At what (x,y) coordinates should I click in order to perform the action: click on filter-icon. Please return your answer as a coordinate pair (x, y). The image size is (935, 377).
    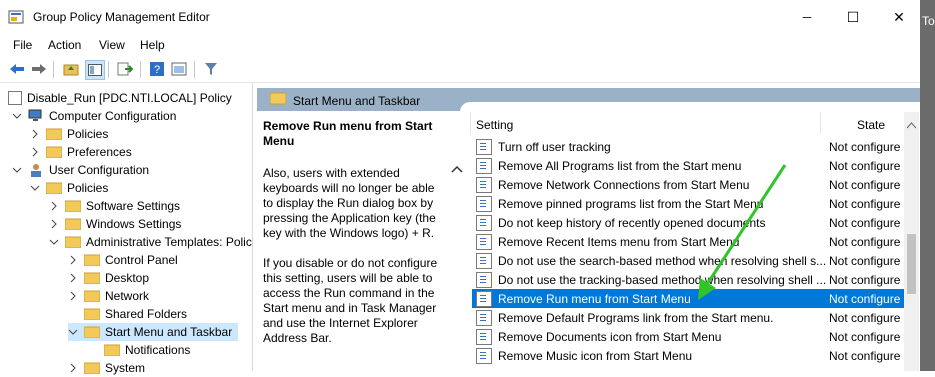
    Looking at the image, I should click on (211, 69).